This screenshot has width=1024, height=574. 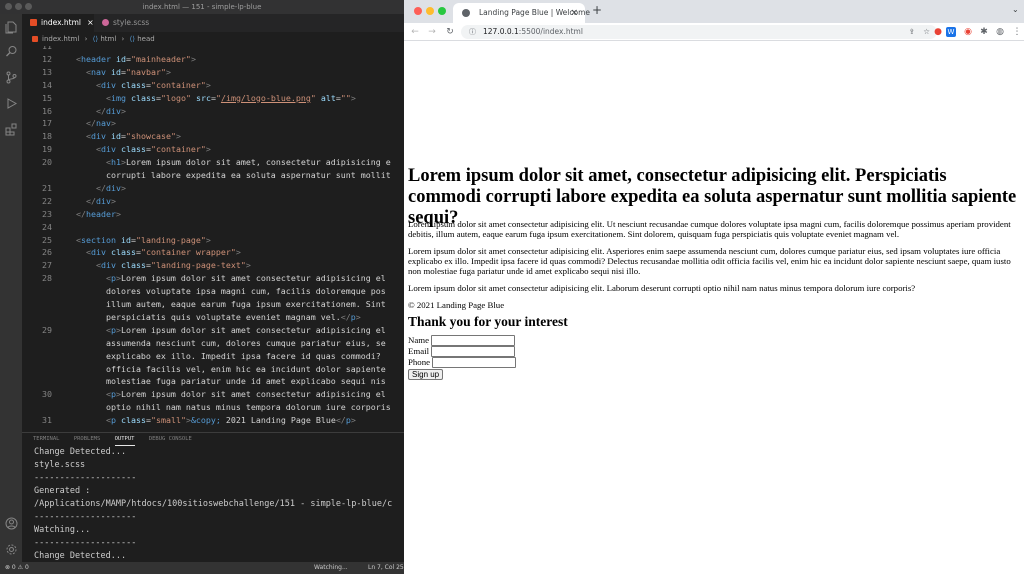 I want to click on line-number: 15, so click(x=47, y=97).